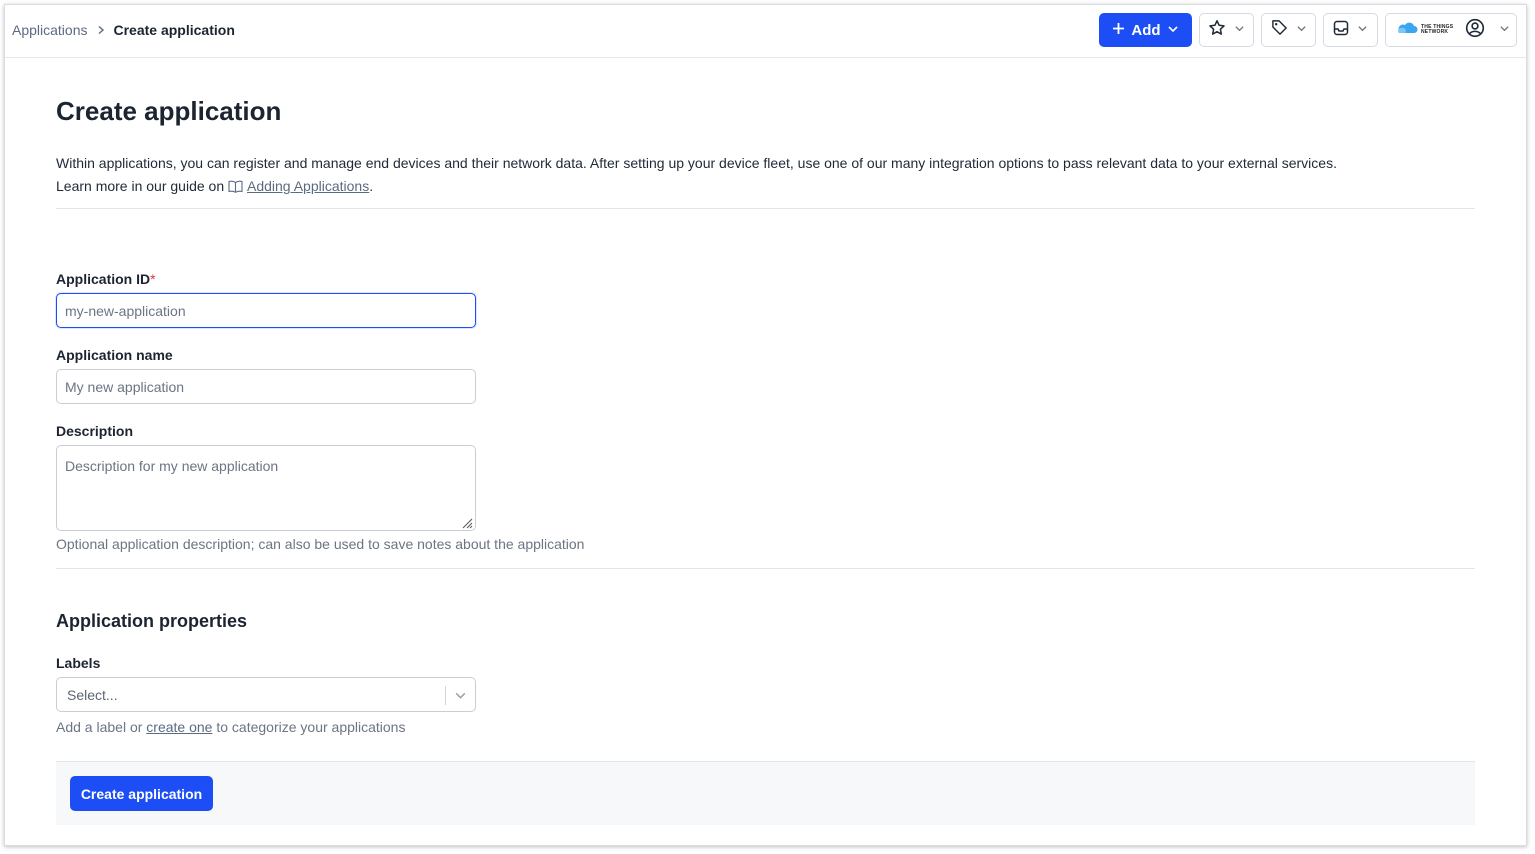 The height and width of the screenshot is (854, 1535). I want to click on application-name-input, so click(266, 386).